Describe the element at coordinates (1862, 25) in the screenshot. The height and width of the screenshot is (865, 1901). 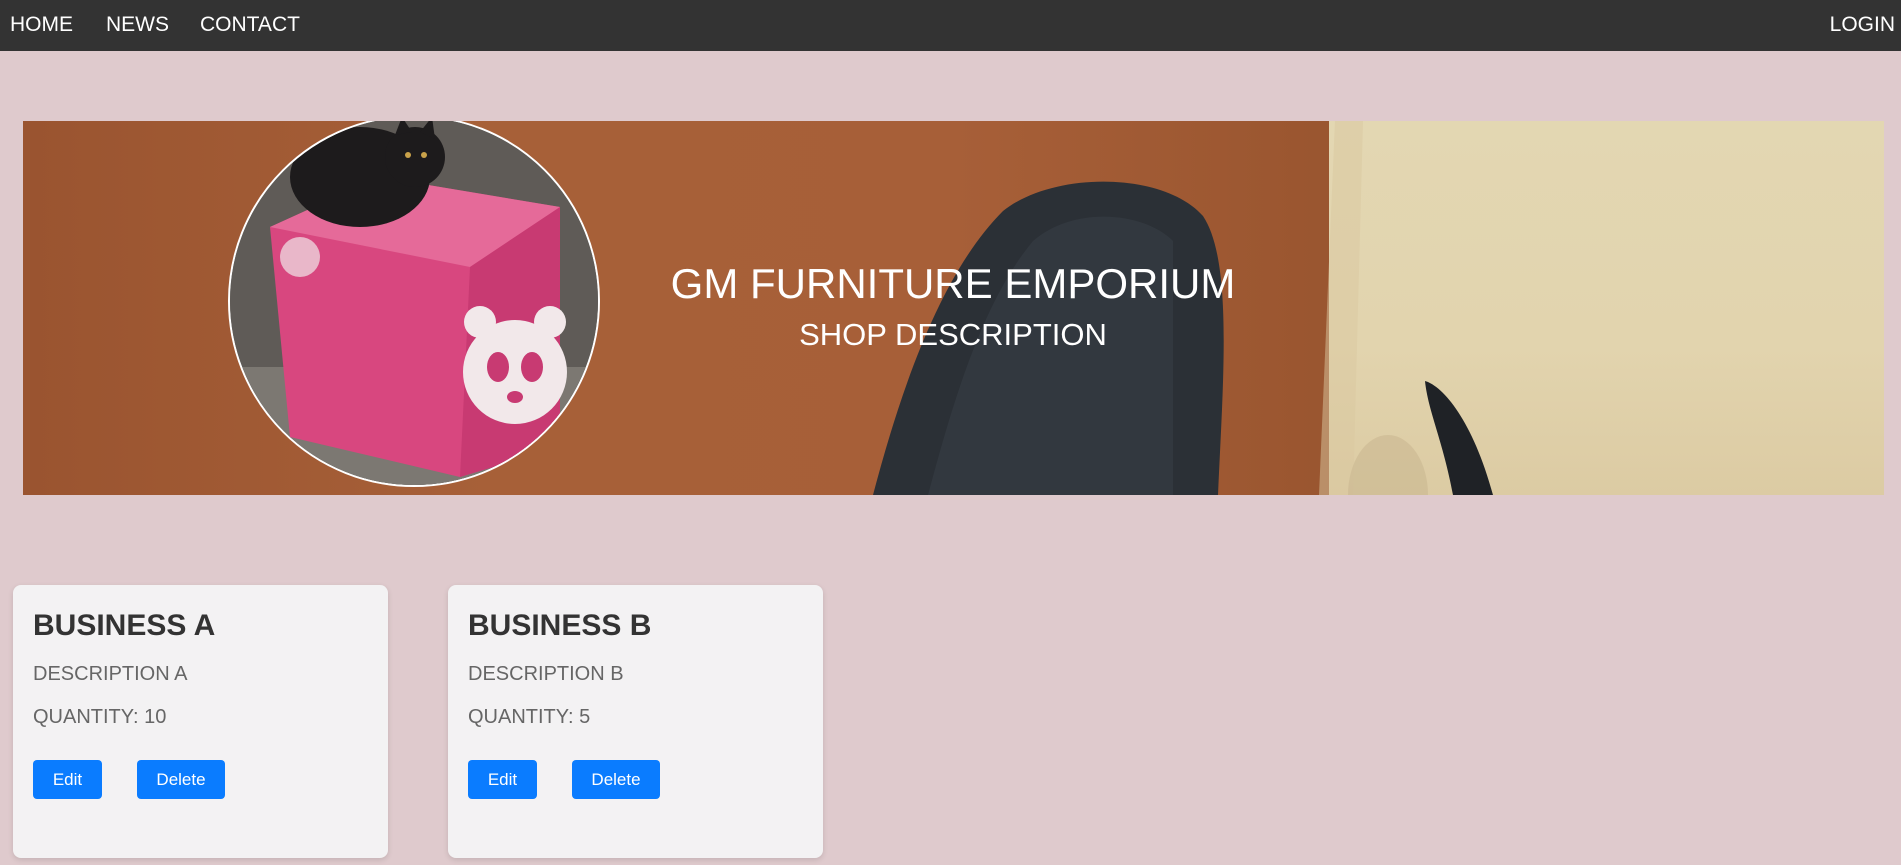
I see `nav-link-login: LOGIN` at that location.